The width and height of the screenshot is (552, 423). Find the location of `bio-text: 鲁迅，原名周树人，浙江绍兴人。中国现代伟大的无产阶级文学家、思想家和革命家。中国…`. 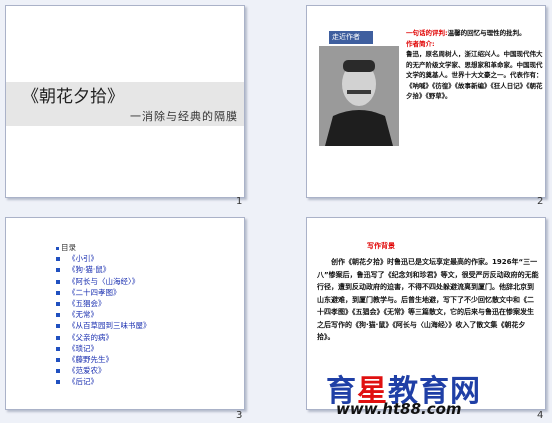

bio-text: 鲁迅，原名周树人，浙江绍兴人。中国现代伟大的无产阶级文学家、思想家和革命家。中国… is located at coordinates (474, 75).